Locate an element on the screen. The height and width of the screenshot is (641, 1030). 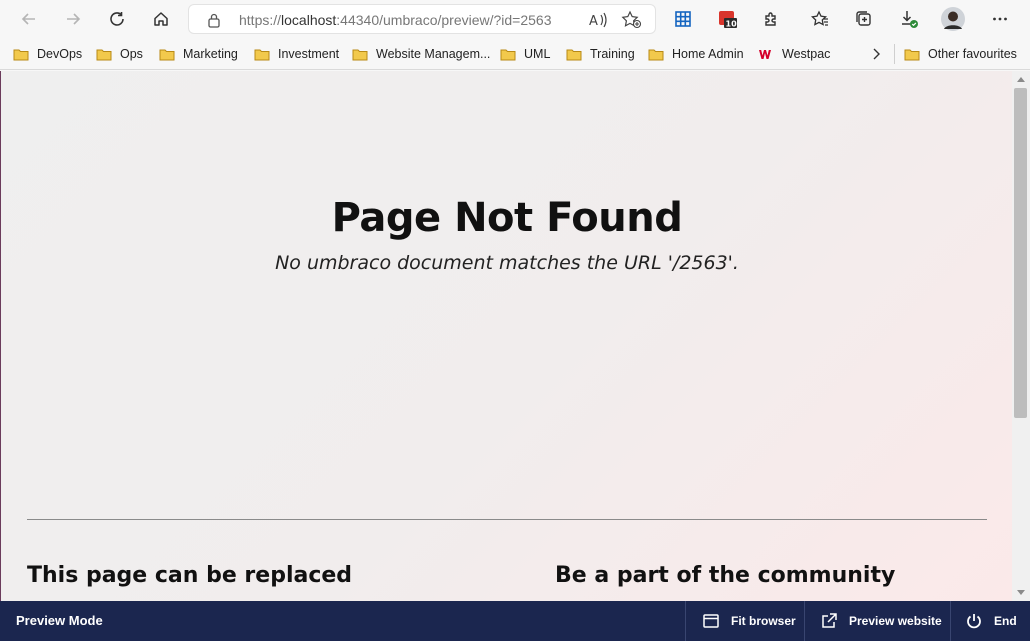
calendar-badge: 10 is located at coordinates (732, 24).